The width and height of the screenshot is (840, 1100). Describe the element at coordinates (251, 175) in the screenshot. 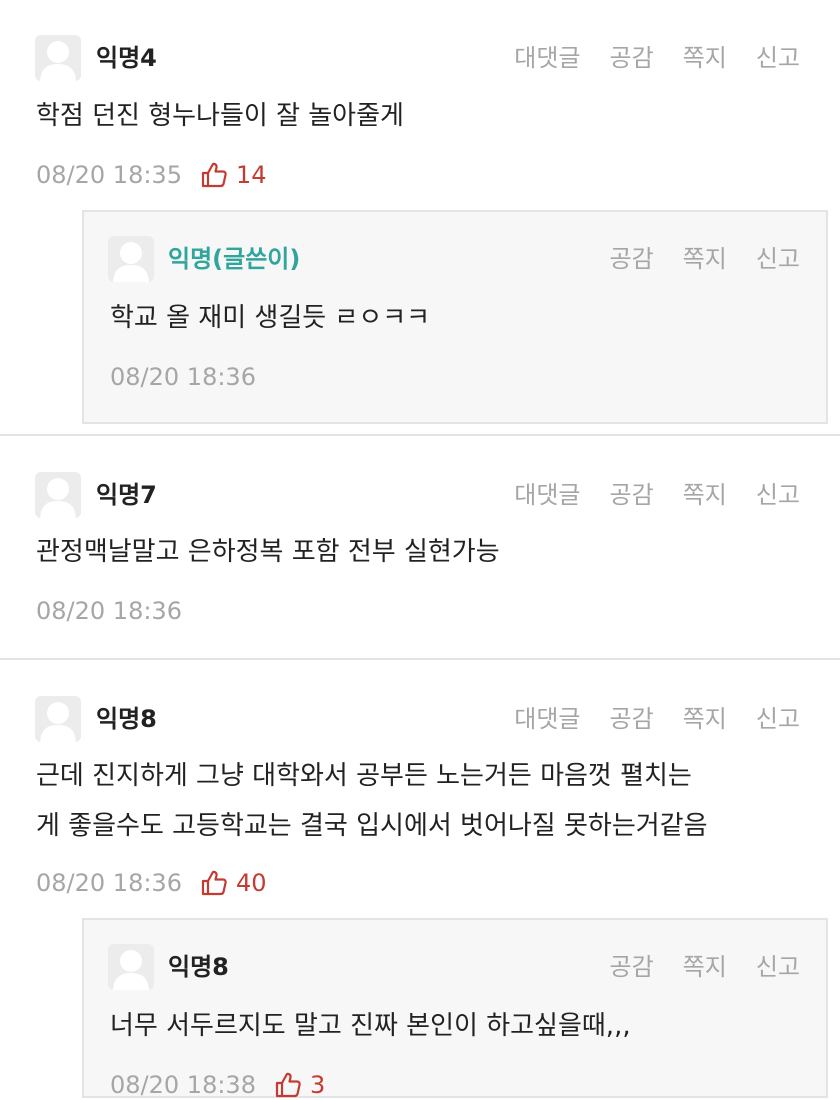

I see `like-count-value: 14` at that location.